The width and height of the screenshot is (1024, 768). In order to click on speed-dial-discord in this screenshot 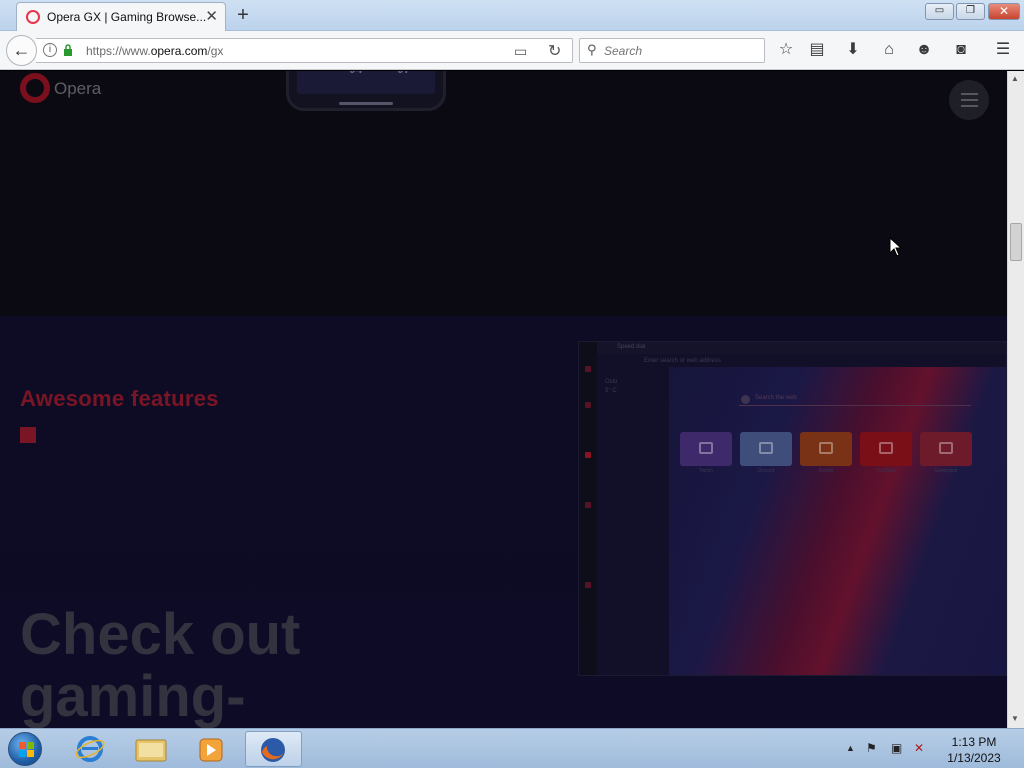, I will do `click(766, 449)`.